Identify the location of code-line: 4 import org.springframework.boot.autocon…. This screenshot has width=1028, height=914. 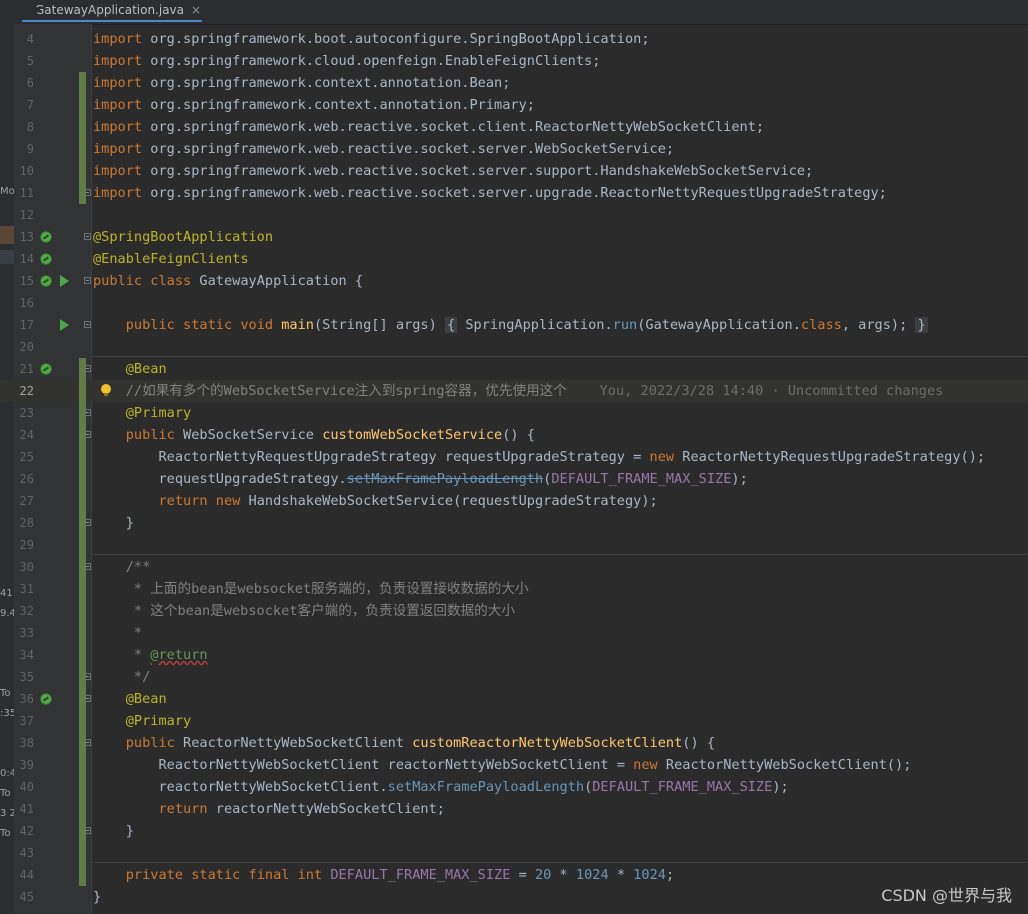
(514, 39).